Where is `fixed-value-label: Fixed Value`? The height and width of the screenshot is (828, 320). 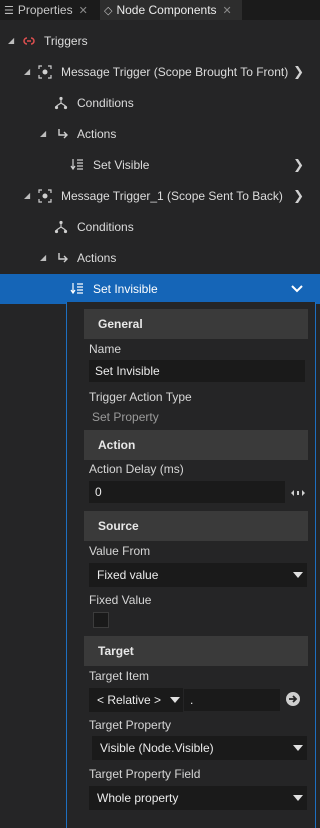 fixed-value-label: Fixed Value is located at coordinates (120, 600).